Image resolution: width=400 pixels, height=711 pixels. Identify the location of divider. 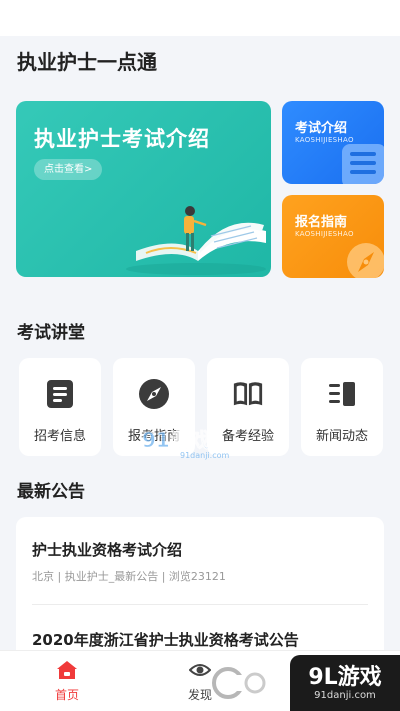
(200, 604).